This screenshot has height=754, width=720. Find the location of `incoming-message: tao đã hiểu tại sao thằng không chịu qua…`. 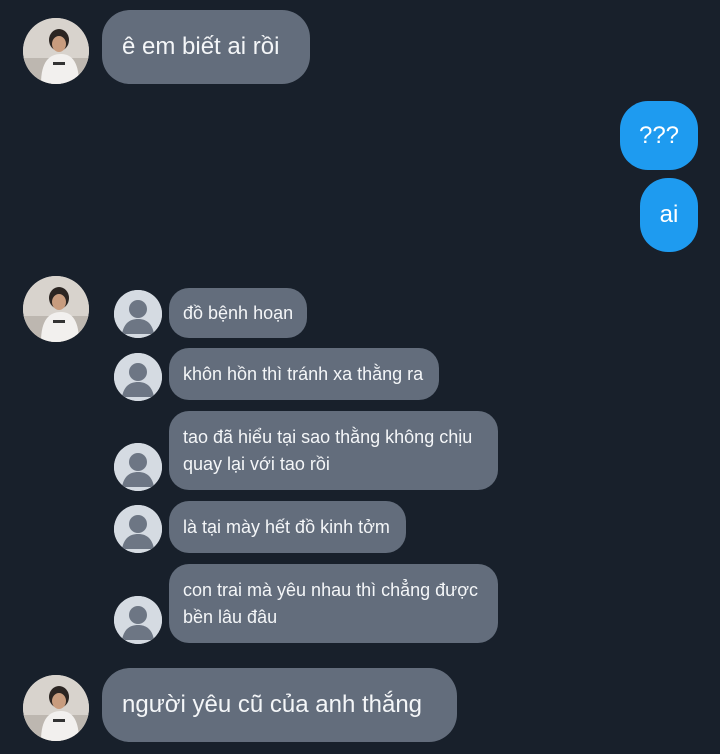

incoming-message: tao đã hiểu tại sao thằng không chịu qua… is located at coordinates (333, 450).